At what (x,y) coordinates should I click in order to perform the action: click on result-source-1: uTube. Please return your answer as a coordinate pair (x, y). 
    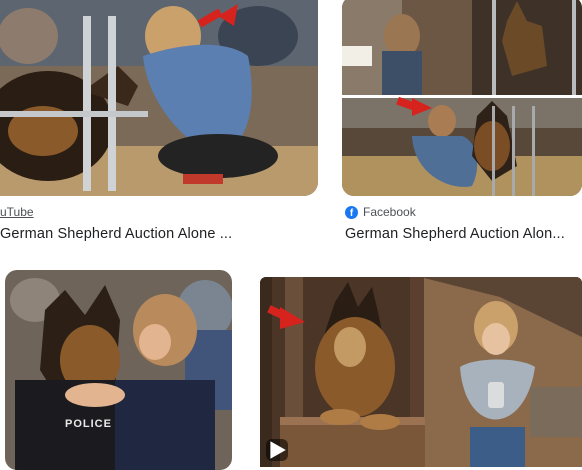
    Looking at the image, I should click on (17, 212).